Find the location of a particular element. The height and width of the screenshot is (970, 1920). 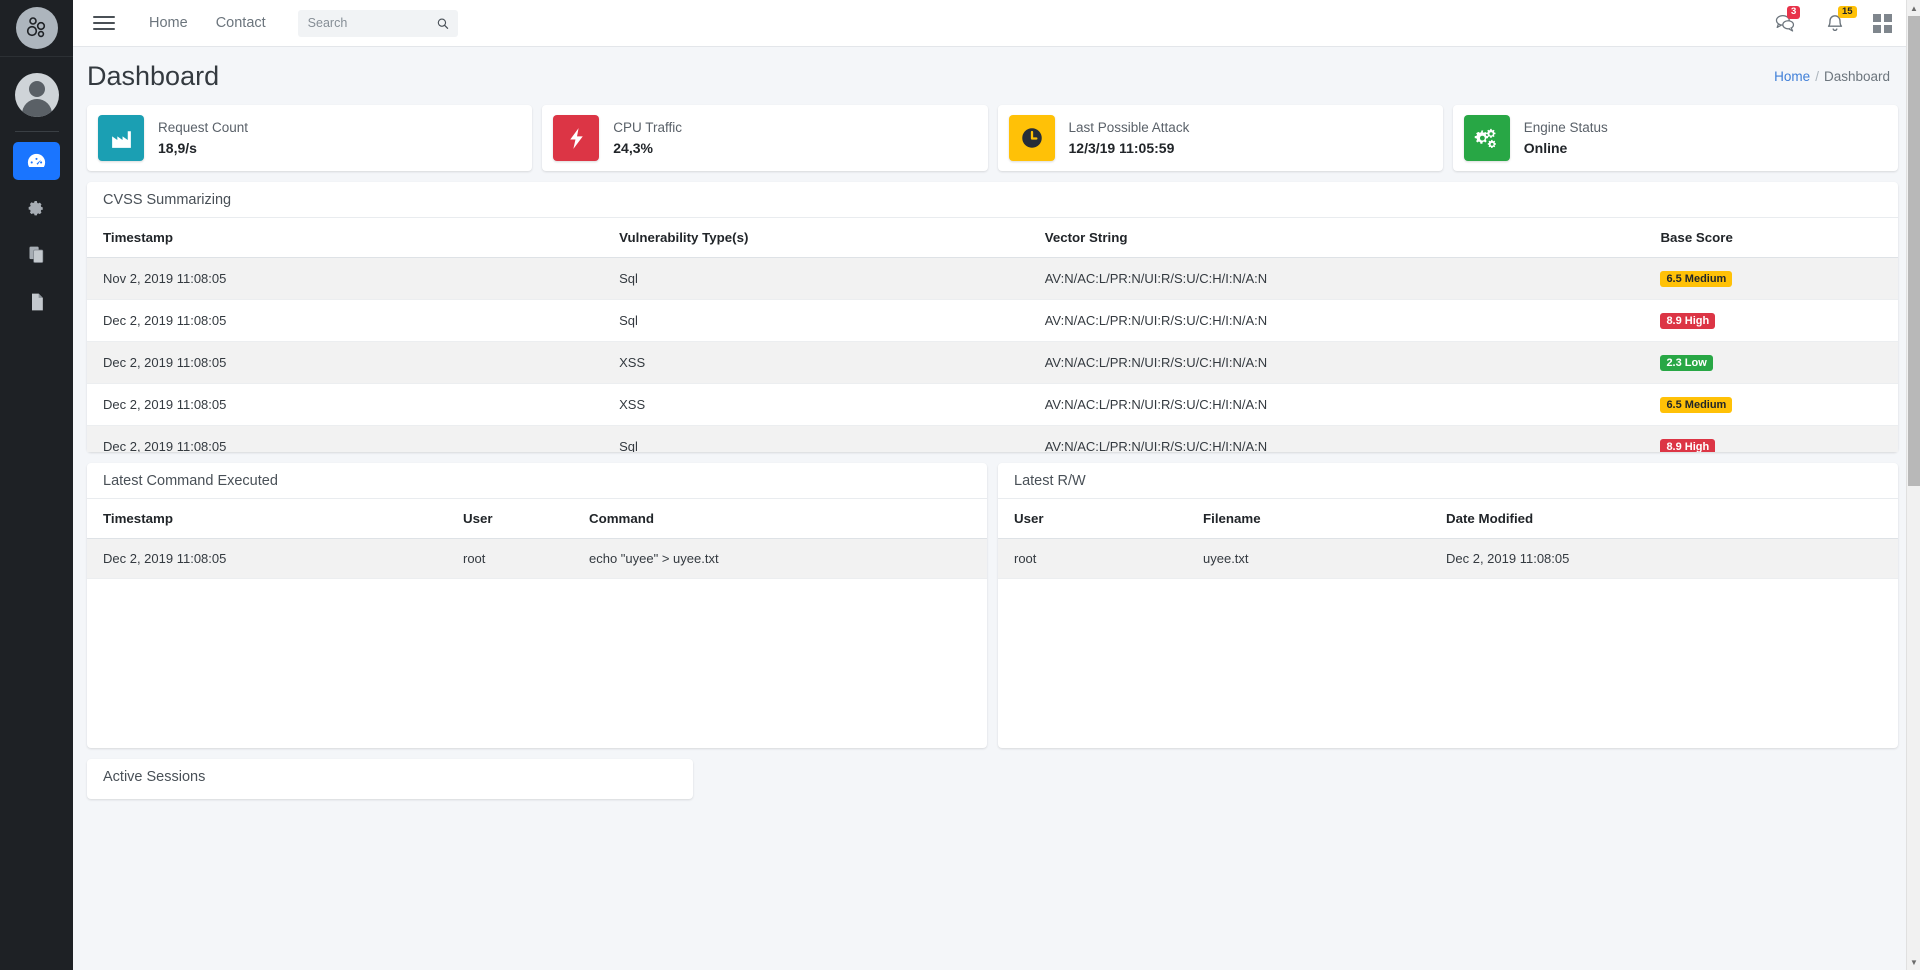

cvss-col-timestamp: Timestamp is located at coordinates (345, 238).